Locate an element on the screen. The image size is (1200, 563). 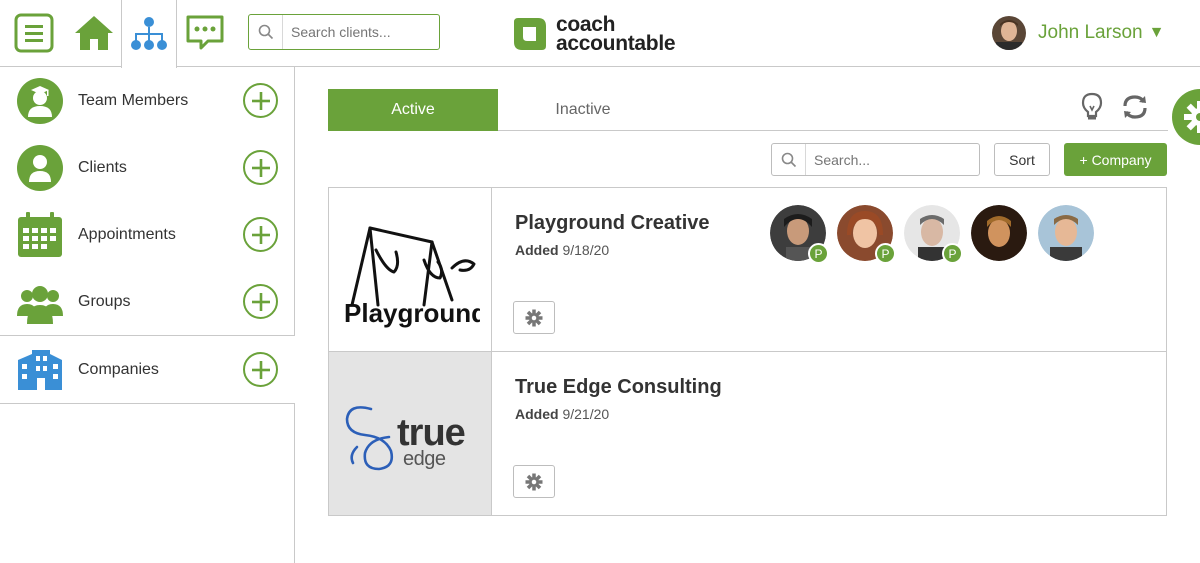
playground-logo-text: Playground is located at coordinates (412, 313).